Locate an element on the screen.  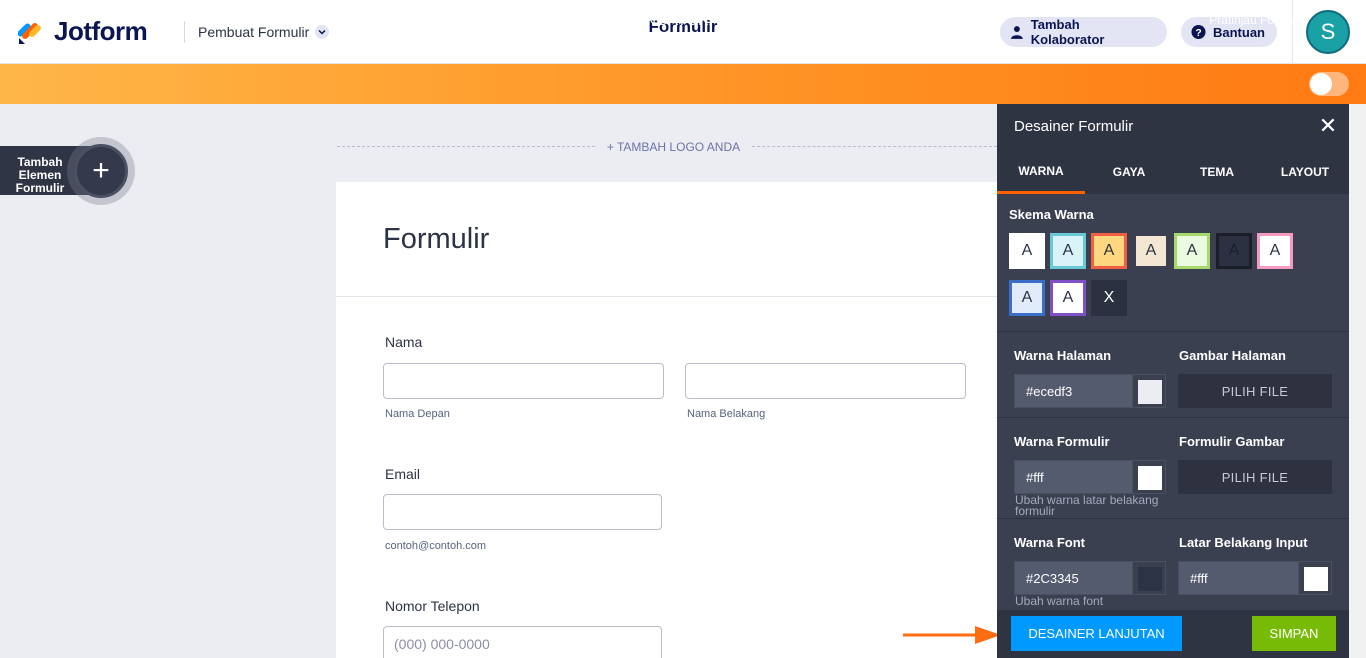
last-name-sublabel: Nama Belakang is located at coordinates (726, 414).